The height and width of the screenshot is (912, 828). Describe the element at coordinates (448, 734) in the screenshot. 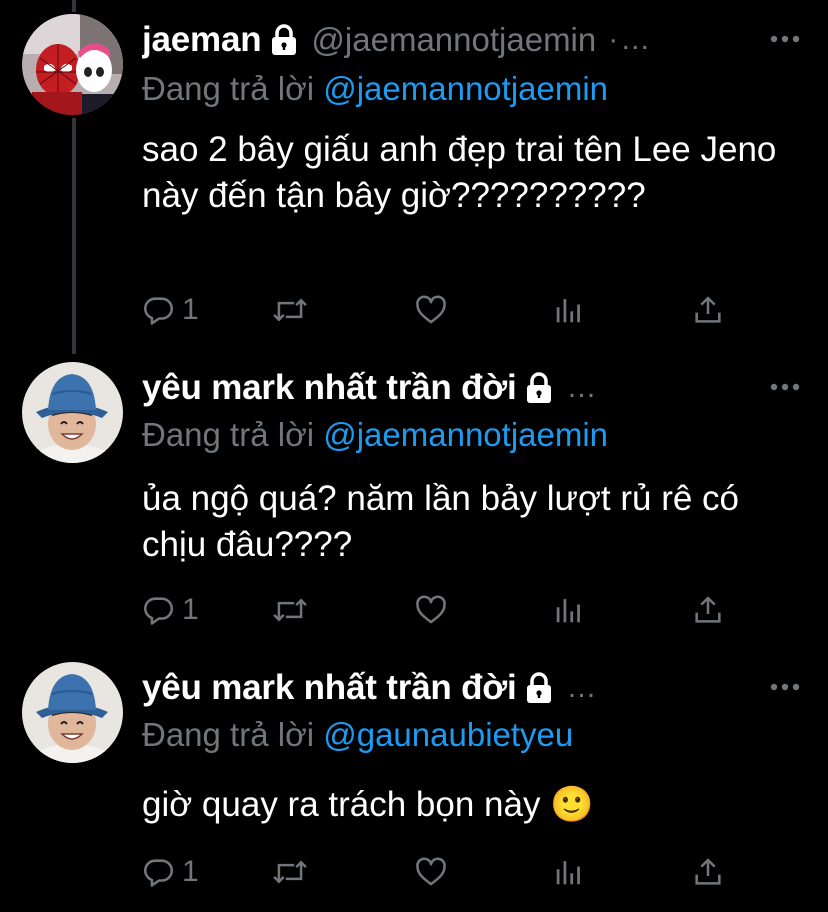

I see `reply-mention-link: @gaunaubietyeu` at that location.